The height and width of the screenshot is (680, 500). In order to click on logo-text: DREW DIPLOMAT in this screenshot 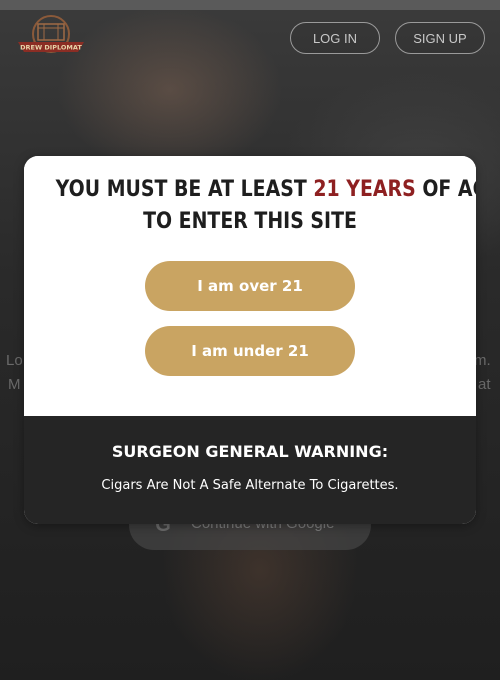, I will do `click(51, 48)`.